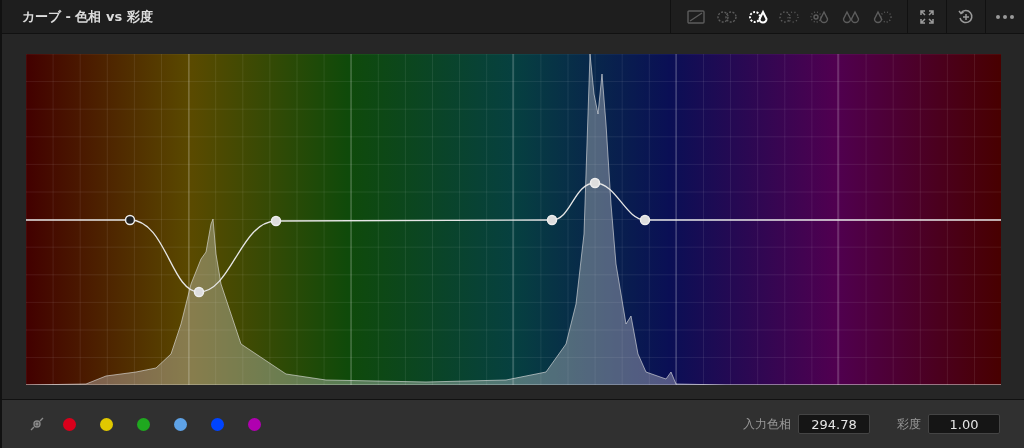 This screenshot has width=1024, height=448. What do you see at coordinates (834, 424) in the screenshot?
I see `value-field: 294.78` at bounding box center [834, 424].